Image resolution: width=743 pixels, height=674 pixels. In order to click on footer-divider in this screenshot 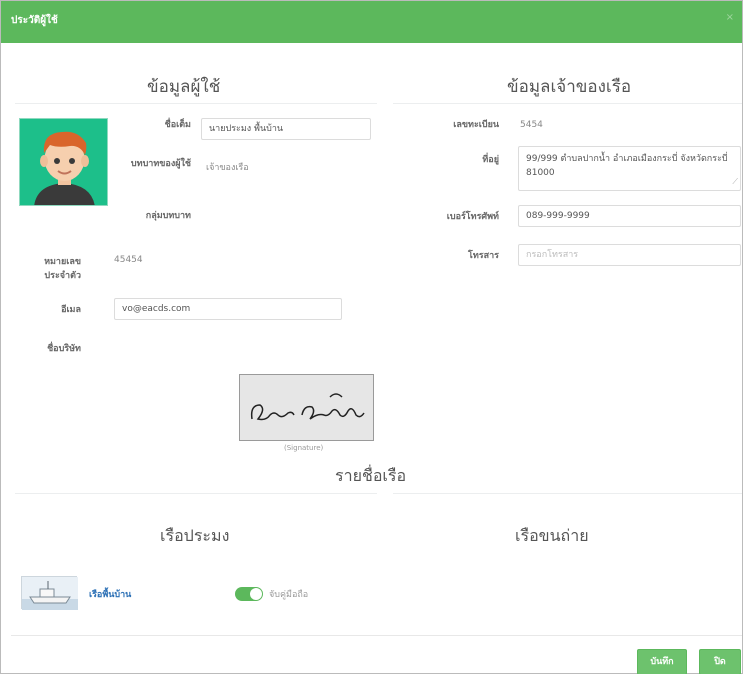, I will do `click(376, 635)`.